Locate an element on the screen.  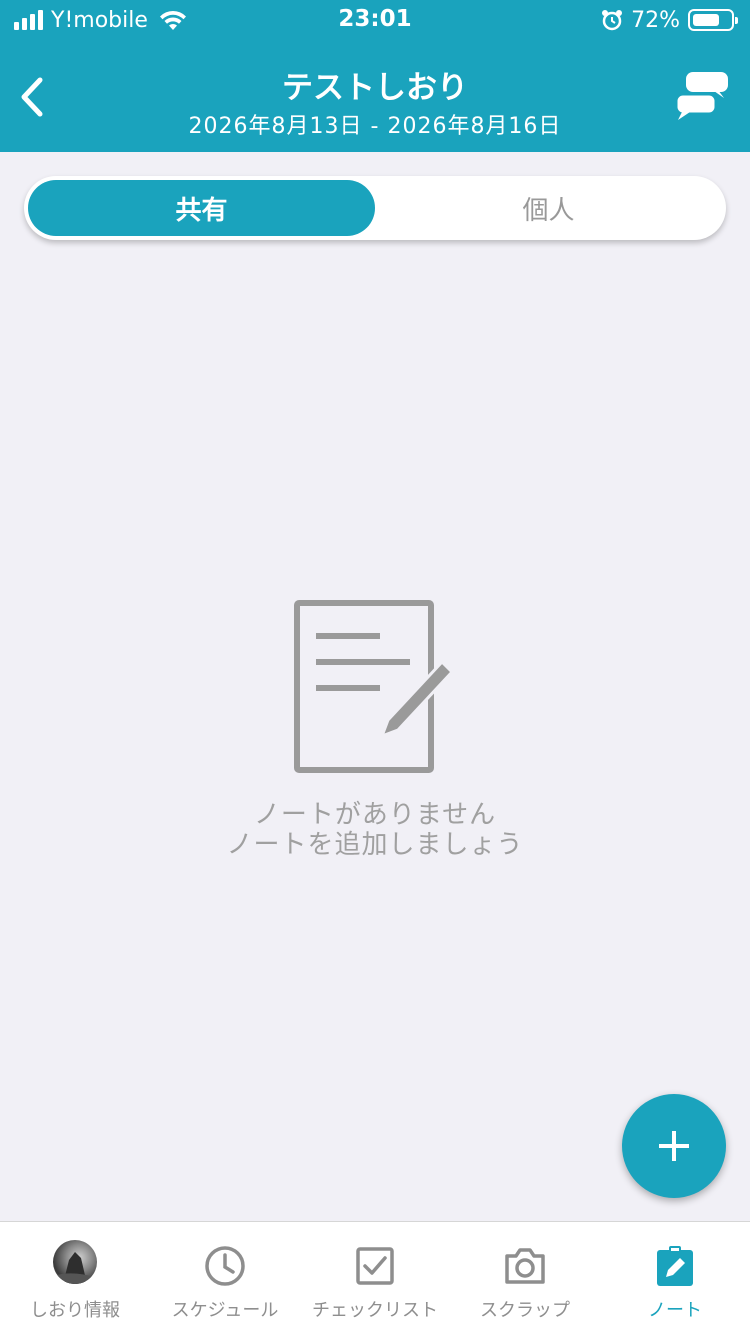
tab-label: スクラップ is located at coordinates (525, 1310).